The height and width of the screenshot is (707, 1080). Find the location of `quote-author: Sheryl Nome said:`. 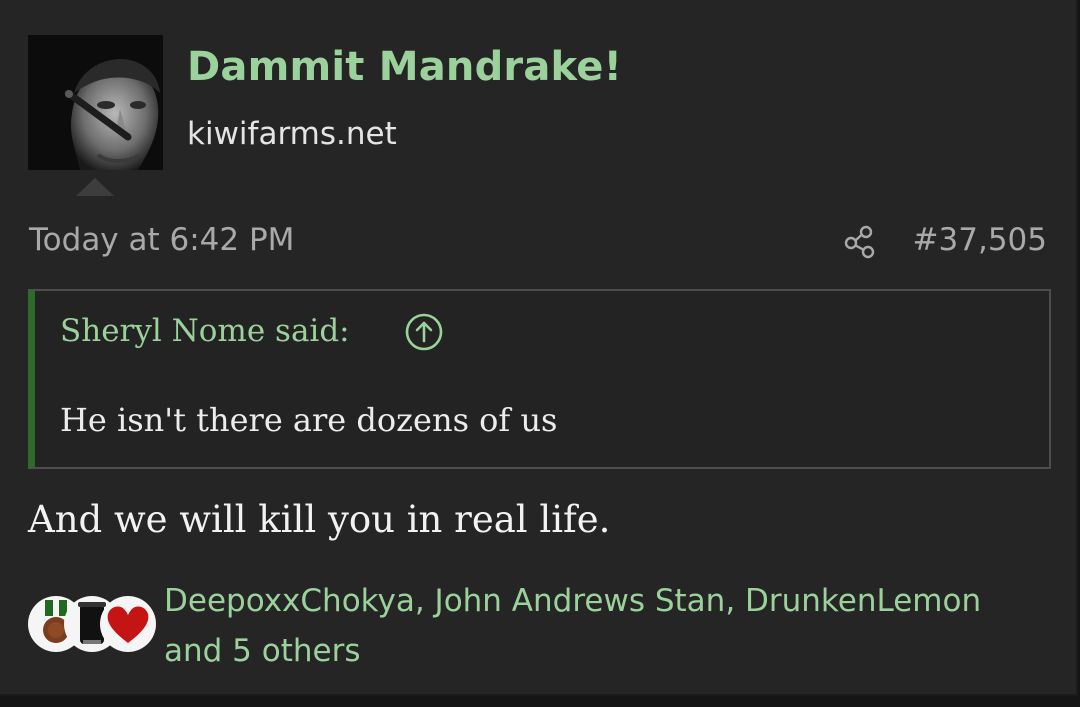

quote-author: Sheryl Nome said: is located at coordinates (205, 331).